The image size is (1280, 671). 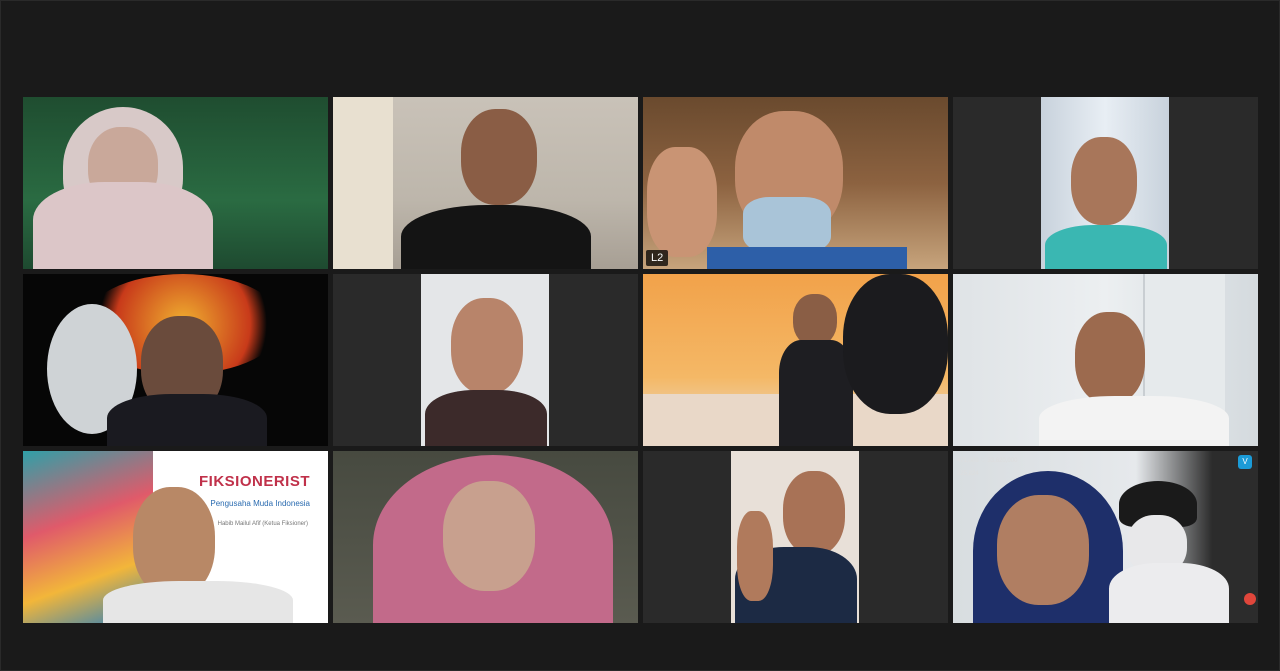 What do you see at coordinates (254, 481) in the screenshot?
I see `slide-title: FIKSIONERIST` at bounding box center [254, 481].